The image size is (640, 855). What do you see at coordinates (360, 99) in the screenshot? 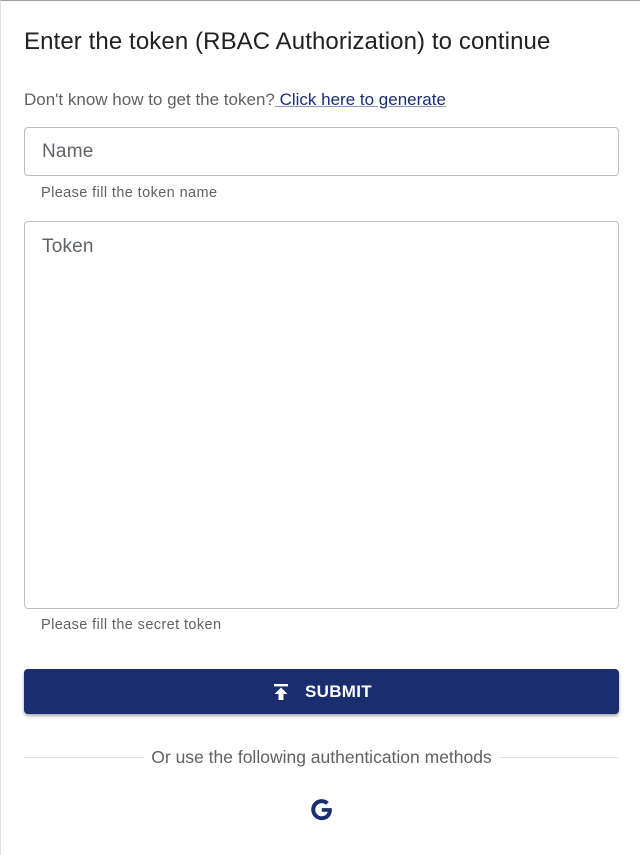
I see `generate-token-link: Click here to generate` at bounding box center [360, 99].